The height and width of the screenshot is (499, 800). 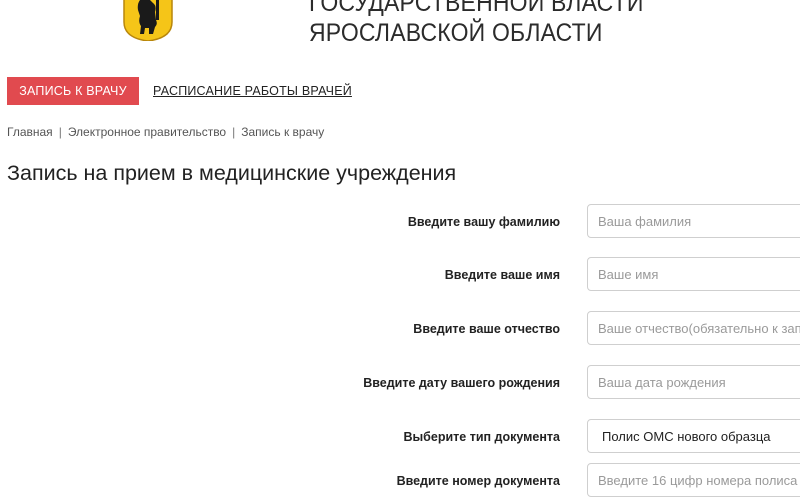 What do you see at coordinates (461, 383) in the screenshot?
I see `birthdate-label: Введите дату вашего рождения` at bounding box center [461, 383].